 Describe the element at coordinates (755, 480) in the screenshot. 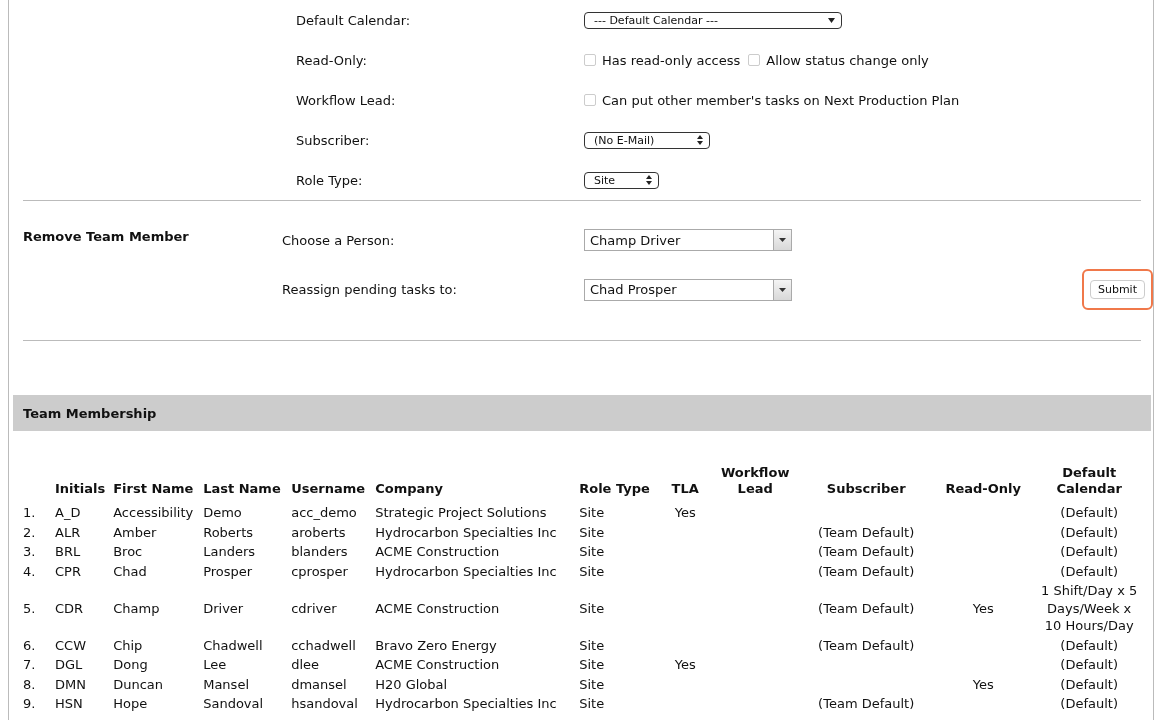

I see `column-header: Workflow Lead` at that location.